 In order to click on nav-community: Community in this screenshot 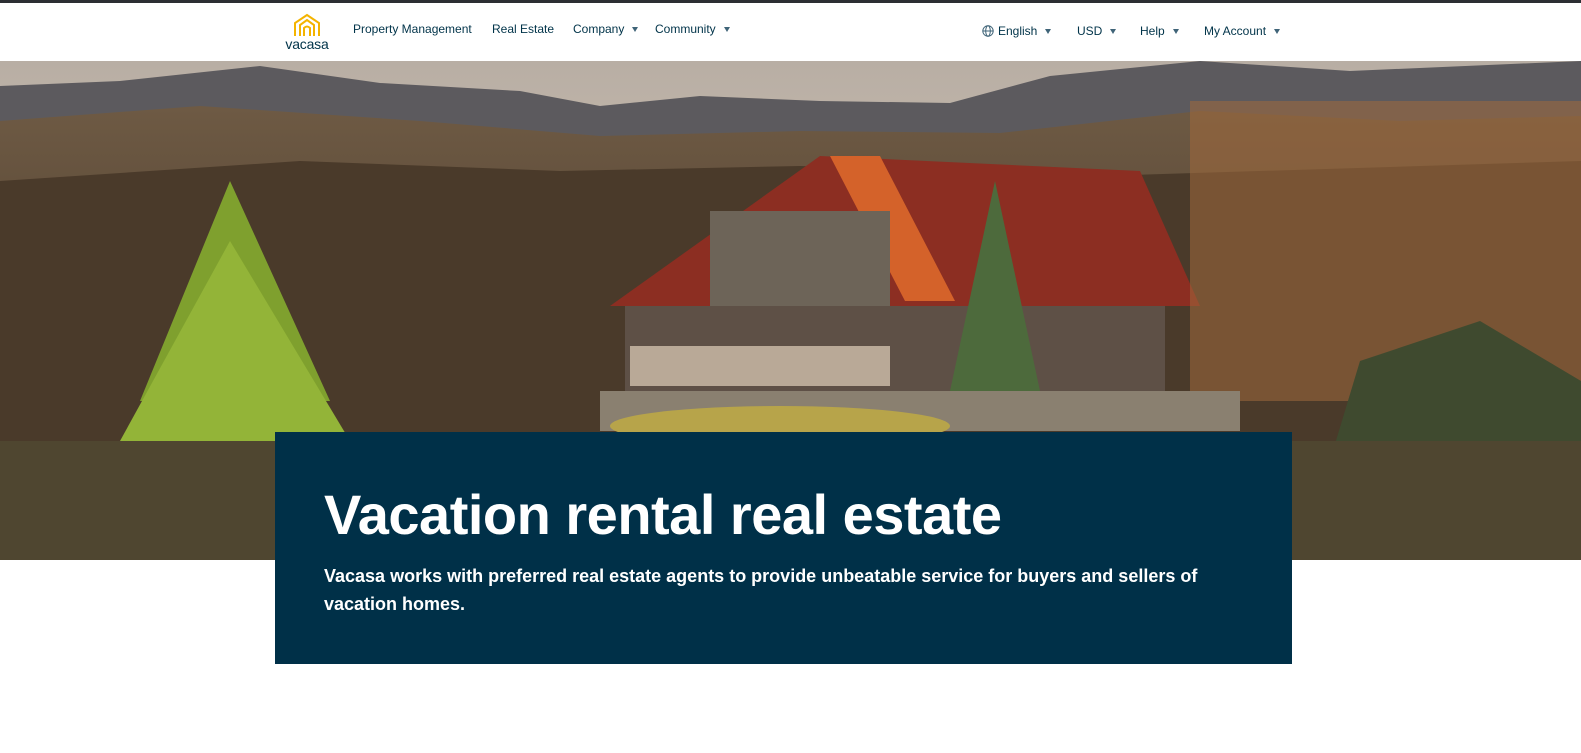, I will do `click(692, 29)`.